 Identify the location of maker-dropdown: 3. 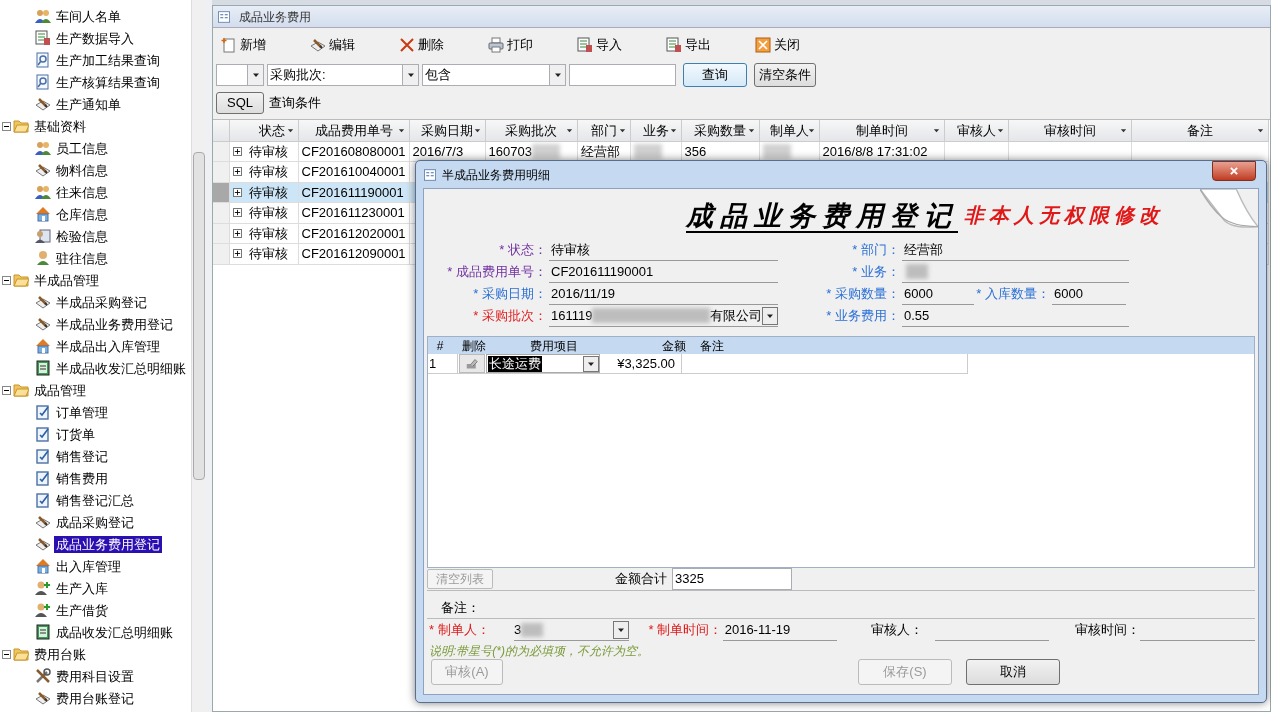
(571, 630).